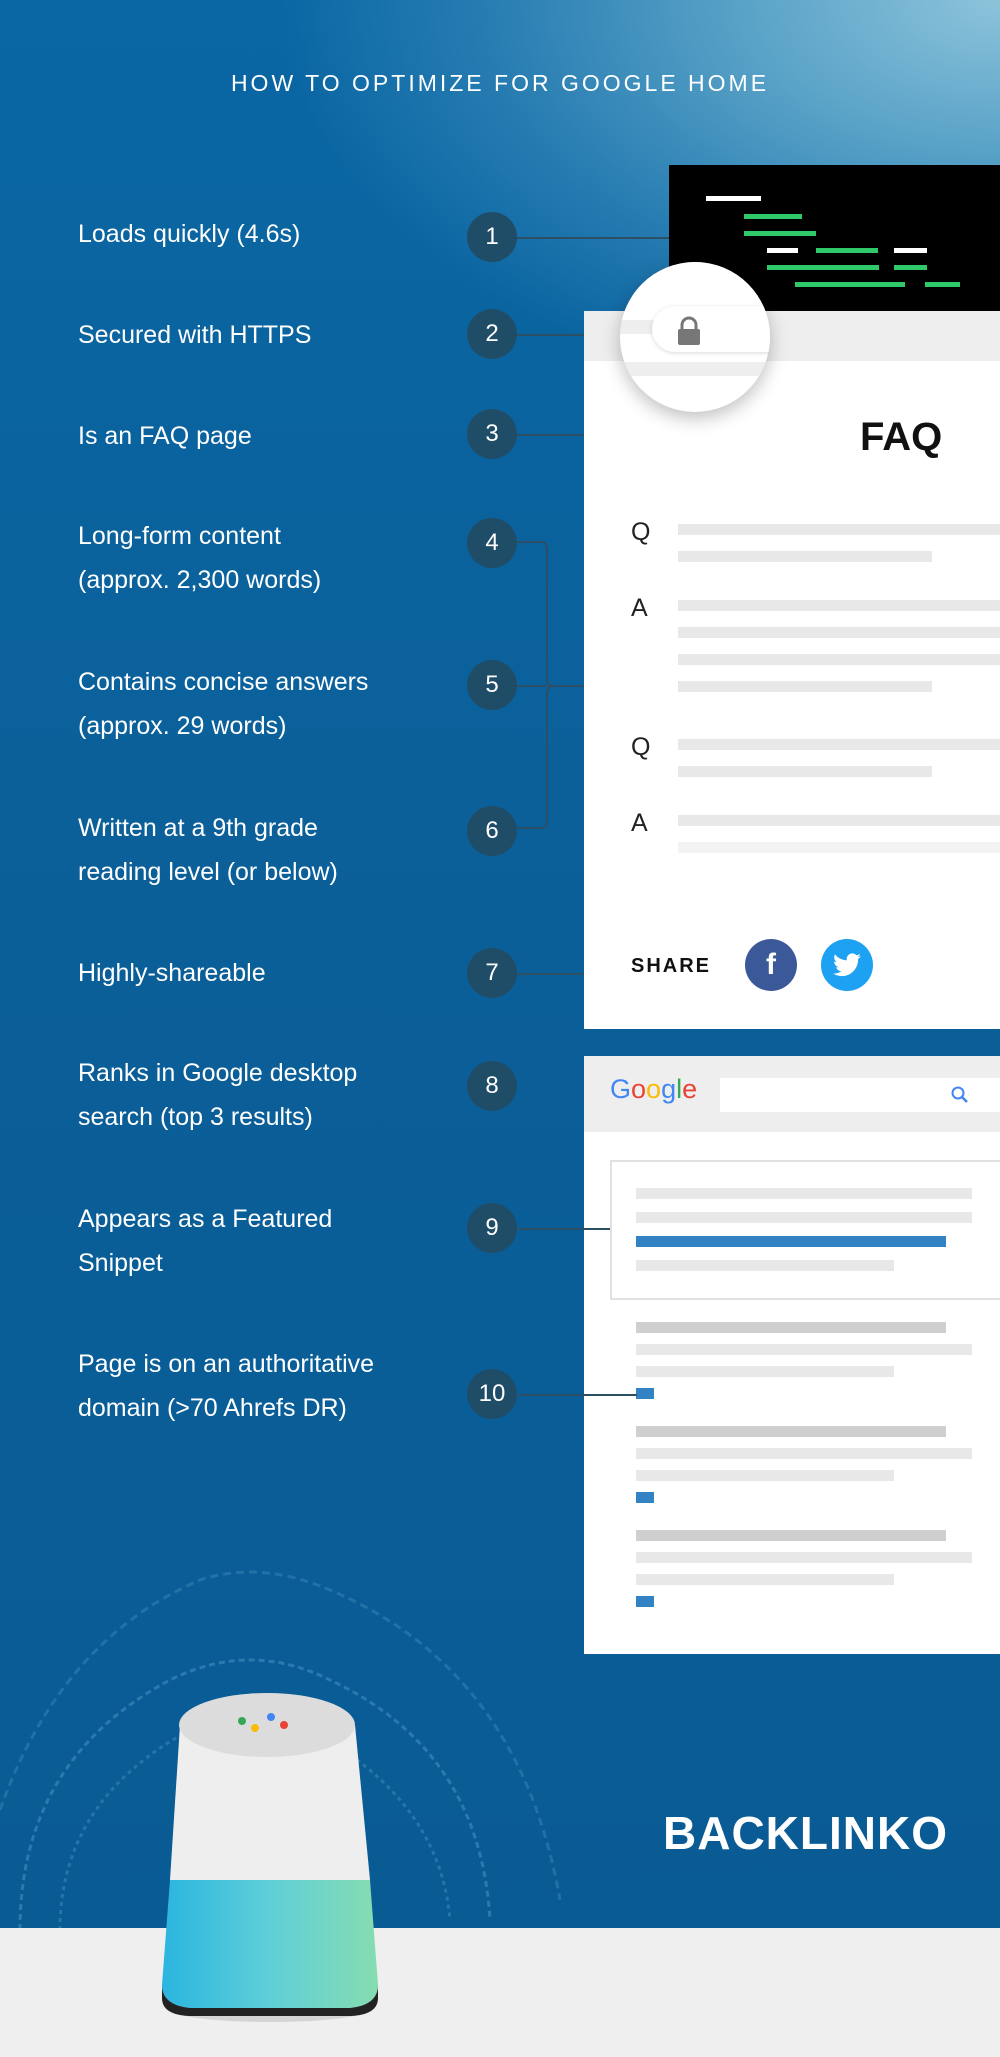 The width and height of the screenshot is (1000, 2057). Describe the element at coordinates (492, 334) in the screenshot. I see `item-number-2: 2` at that location.